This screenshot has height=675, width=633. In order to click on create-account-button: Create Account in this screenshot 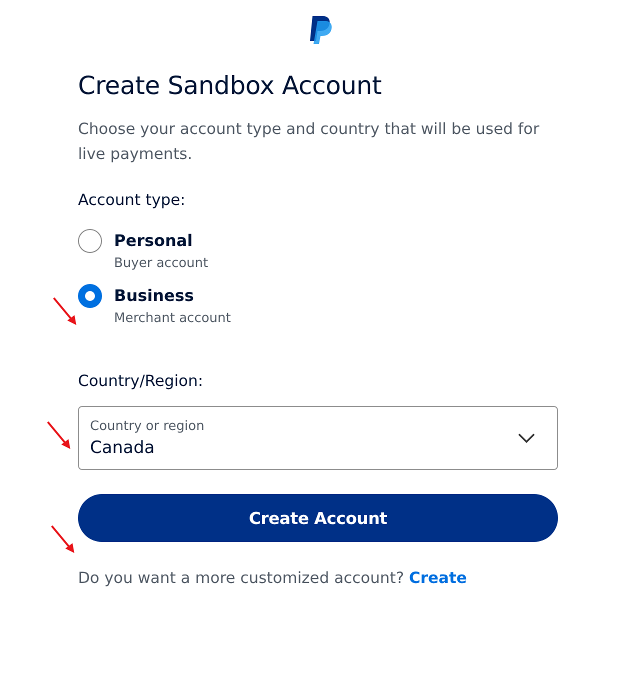, I will do `click(318, 518)`.